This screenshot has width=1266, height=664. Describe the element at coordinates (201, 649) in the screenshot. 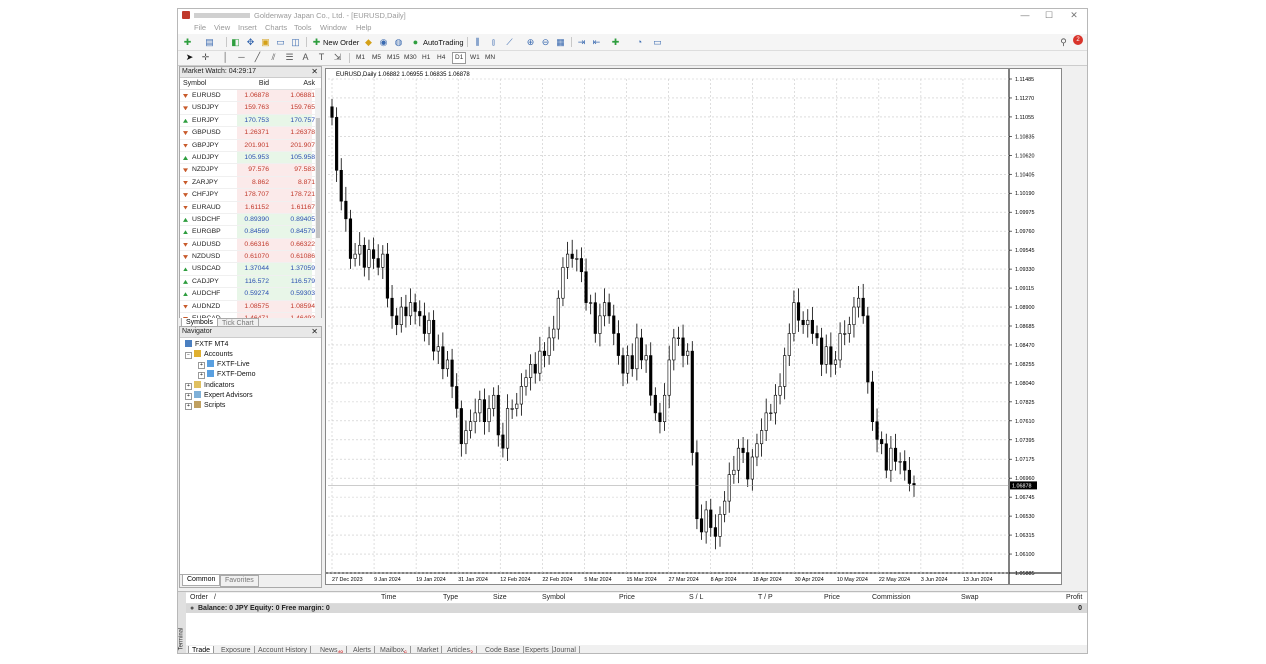

I see `terminal-tab-trade: Trade` at that location.